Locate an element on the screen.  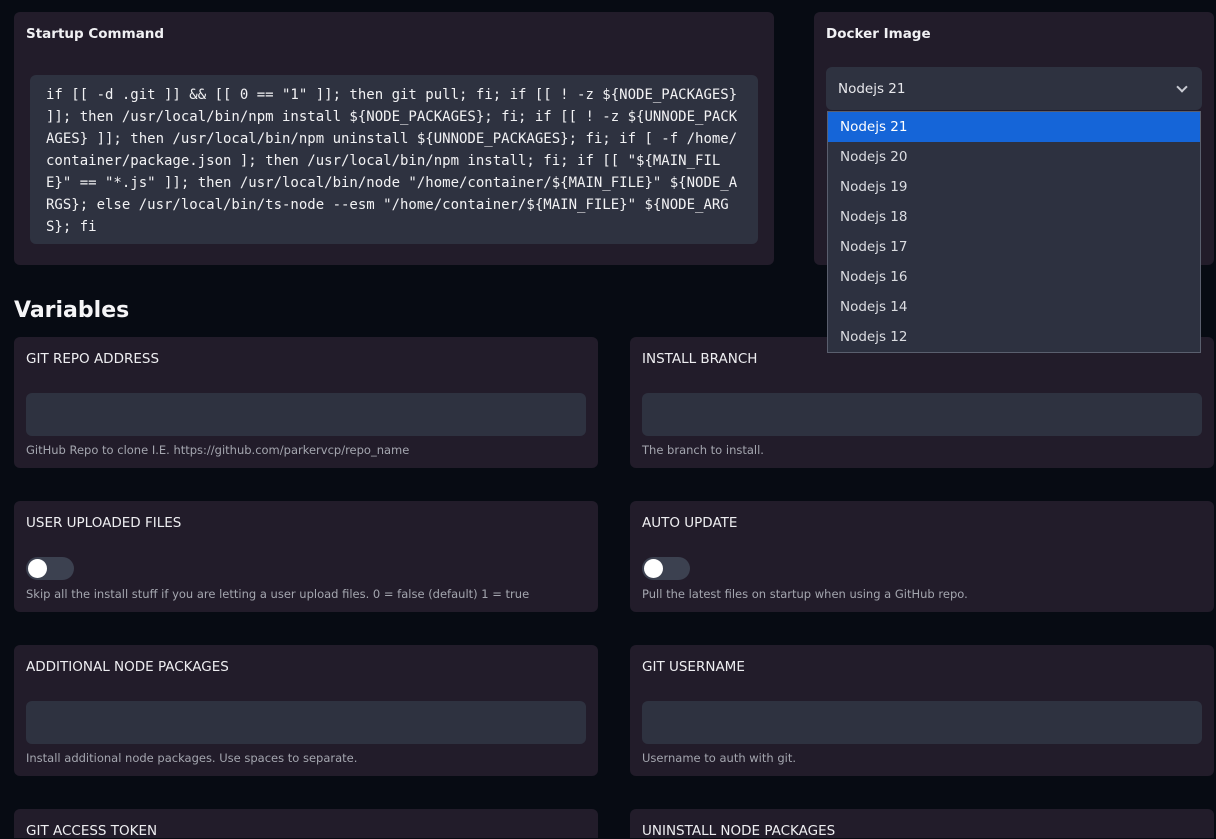
docker-image-selected-value: Nodejs 21 is located at coordinates (872, 88).